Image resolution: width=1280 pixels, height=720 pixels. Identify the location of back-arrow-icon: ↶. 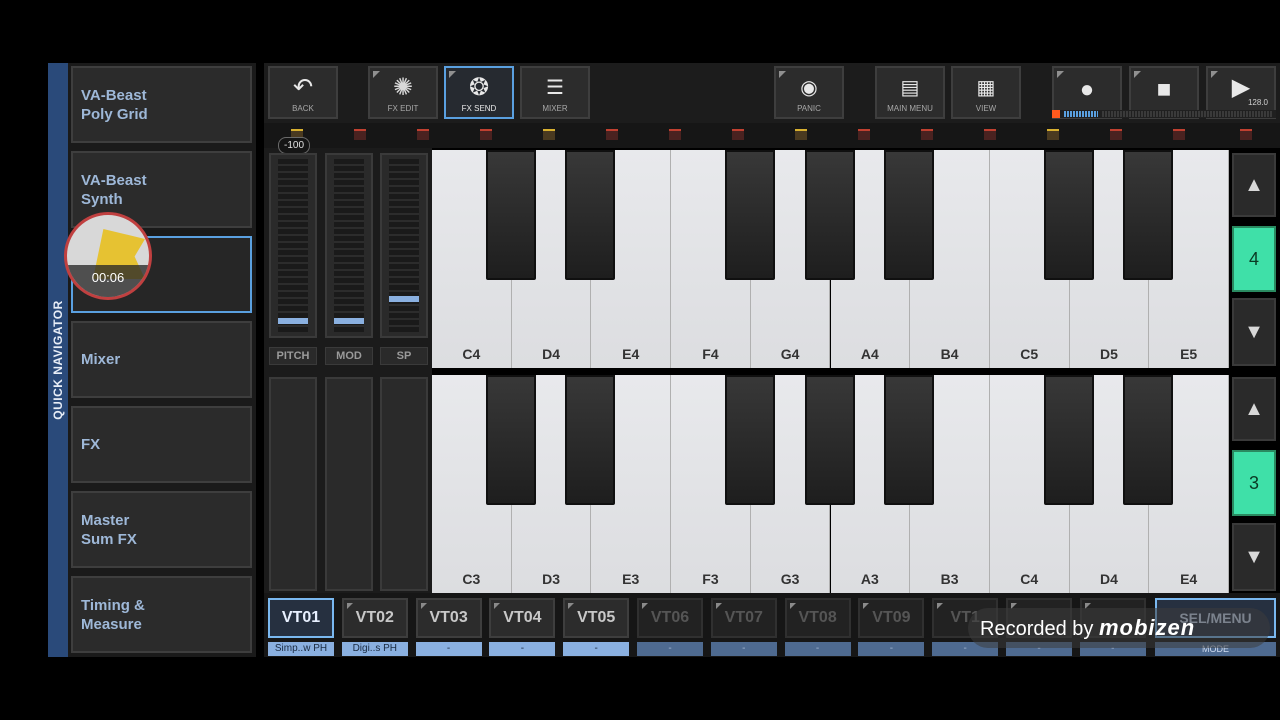
(303, 87).